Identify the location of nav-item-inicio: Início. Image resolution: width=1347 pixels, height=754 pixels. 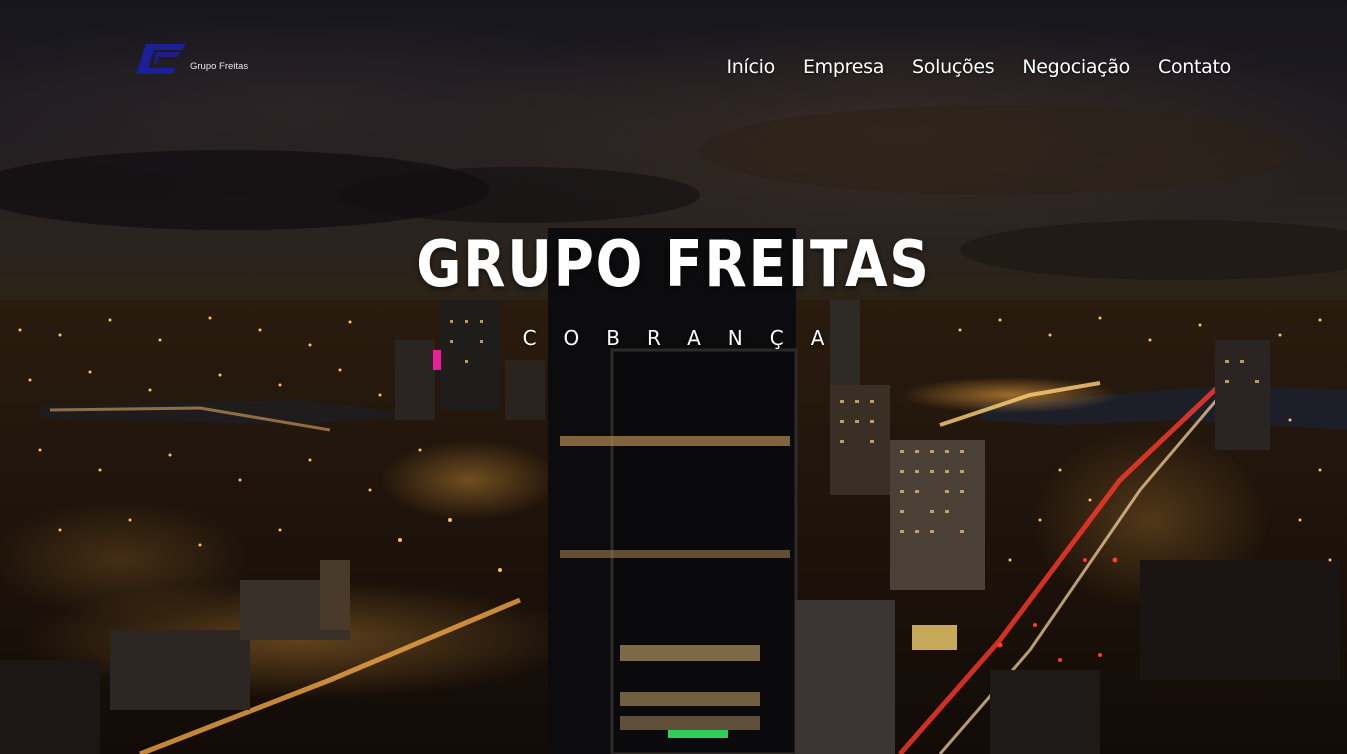
(750, 67).